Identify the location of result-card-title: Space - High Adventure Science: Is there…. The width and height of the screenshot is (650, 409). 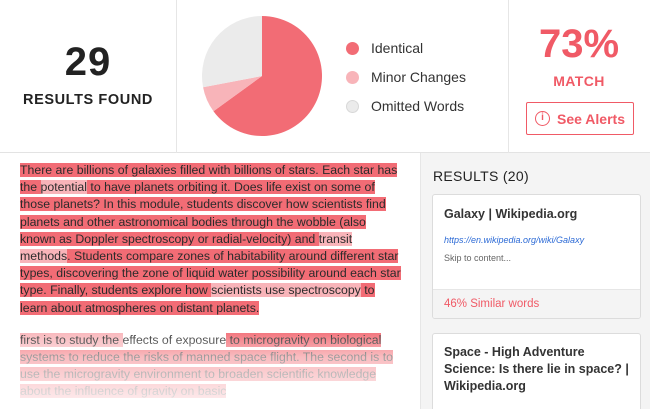
(536, 364).